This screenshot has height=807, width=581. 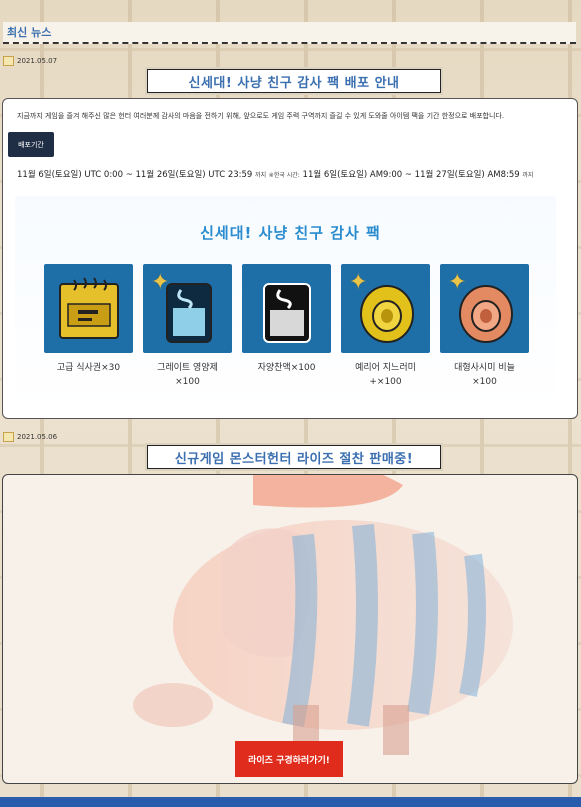 What do you see at coordinates (284, 175) in the screenshot?
I see `period-kst-label: ※한국 시간:` at bounding box center [284, 175].